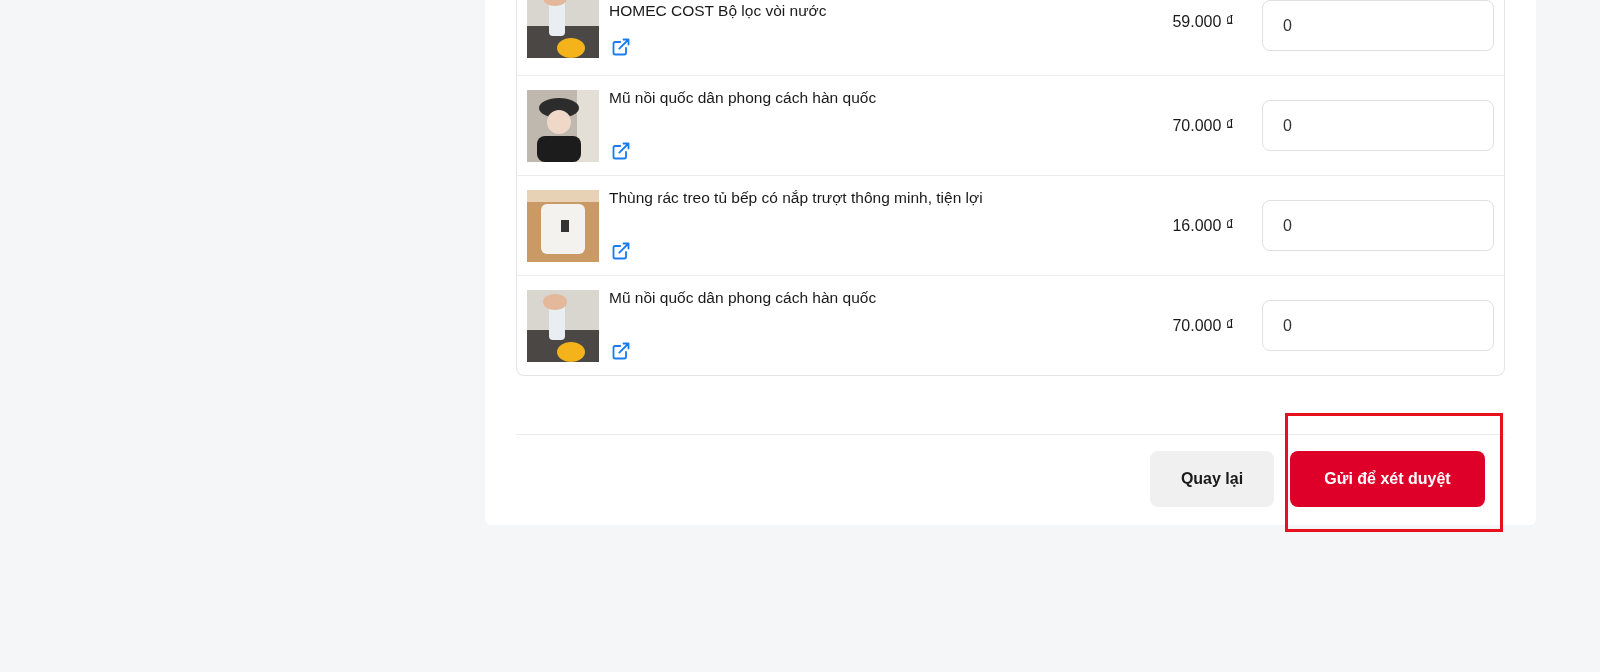 The image size is (1600, 672). What do you see at coordinates (1212, 479) in the screenshot?
I see `back-button: Quay lại` at bounding box center [1212, 479].